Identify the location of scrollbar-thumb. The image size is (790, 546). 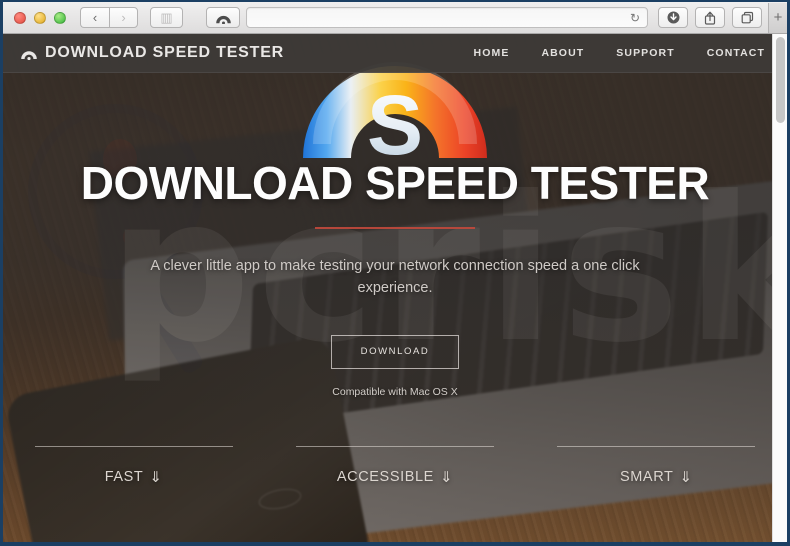
(780, 80).